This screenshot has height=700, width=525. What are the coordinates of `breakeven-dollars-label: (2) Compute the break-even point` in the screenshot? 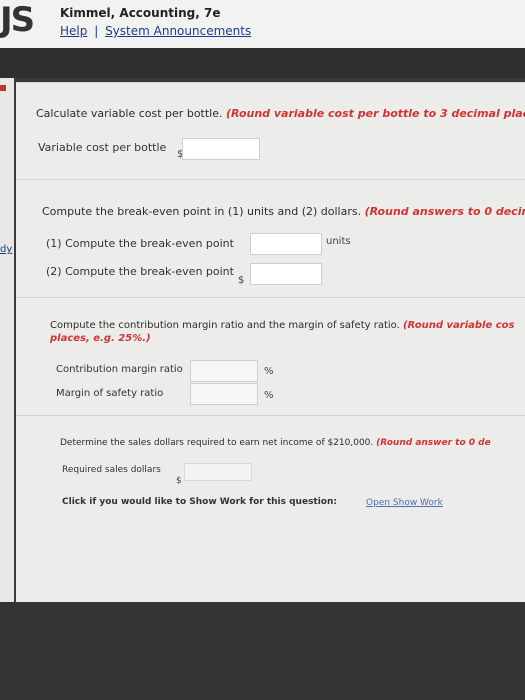 It's located at (140, 271).